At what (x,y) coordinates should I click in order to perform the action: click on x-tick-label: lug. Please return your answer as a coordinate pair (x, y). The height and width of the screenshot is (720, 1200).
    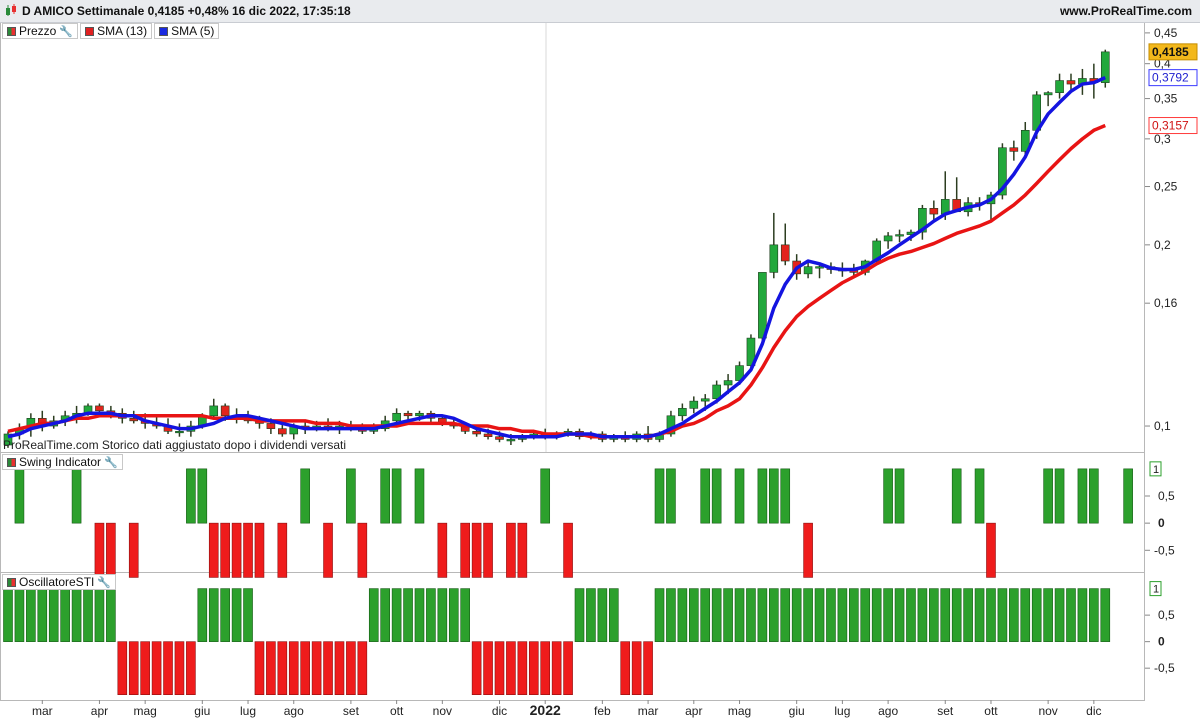
    Looking at the image, I should click on (248, 711).